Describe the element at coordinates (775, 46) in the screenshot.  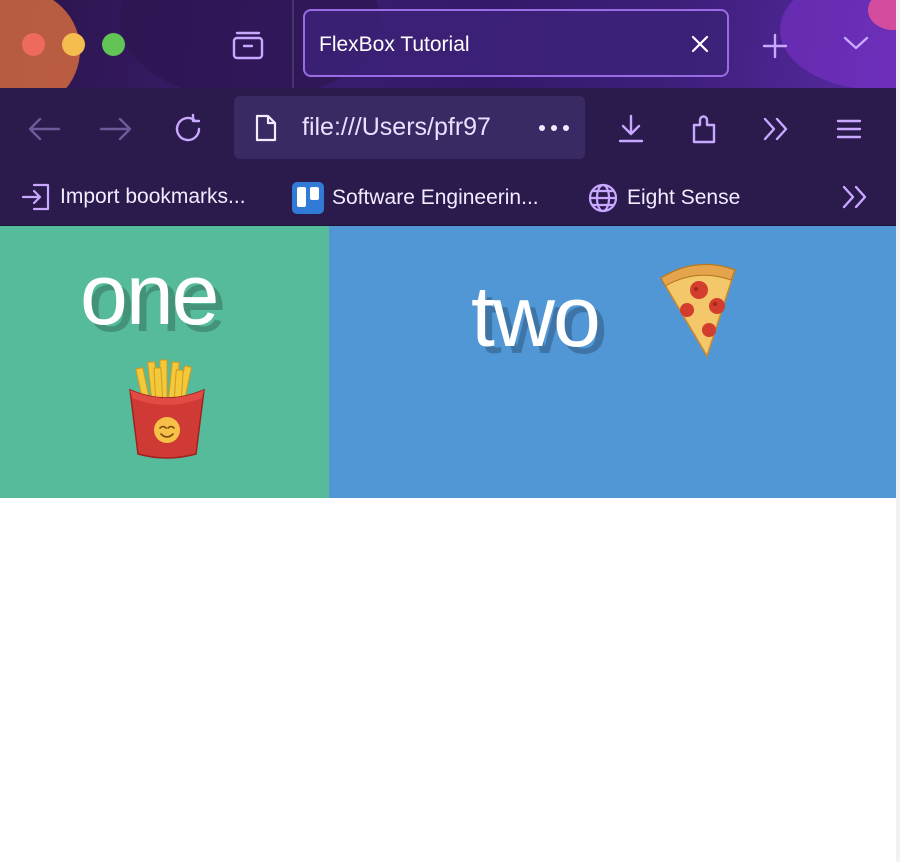
I see `new-tab-icon` at that location.